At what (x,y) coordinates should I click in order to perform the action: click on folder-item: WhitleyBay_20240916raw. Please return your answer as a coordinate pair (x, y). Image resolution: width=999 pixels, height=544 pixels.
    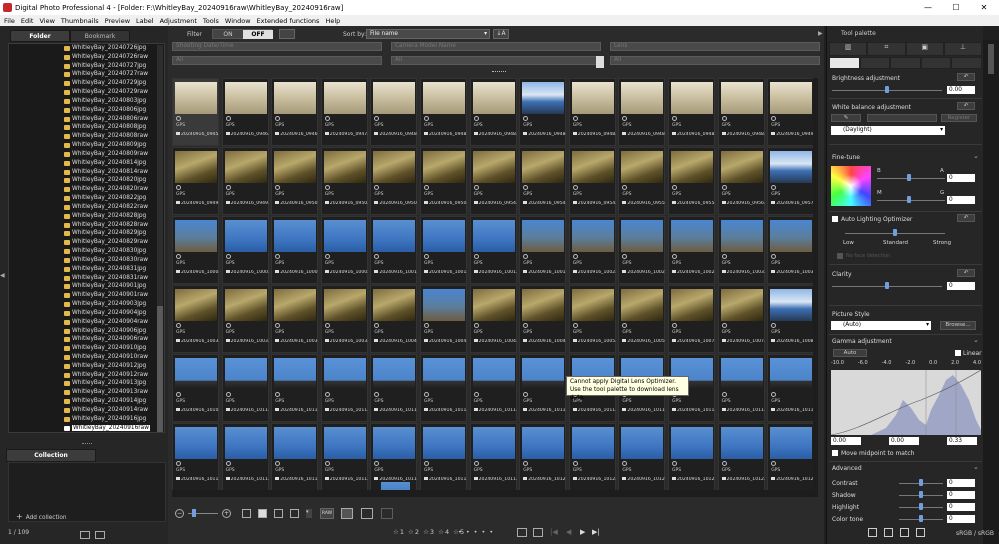
    Looking at the image, I should click on (86, 428).